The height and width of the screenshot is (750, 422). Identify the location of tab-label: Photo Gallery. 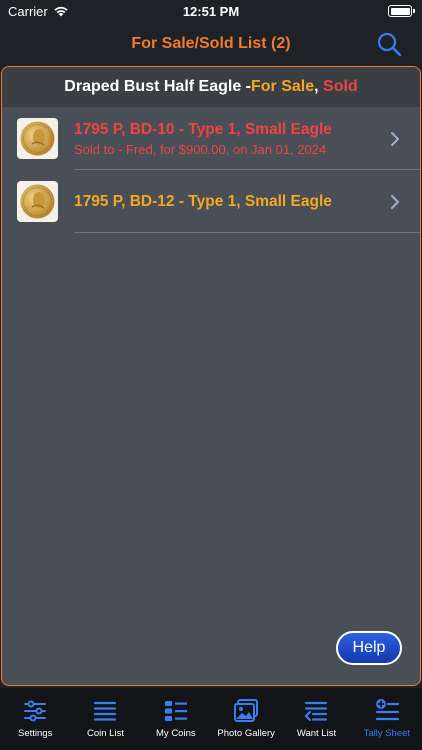
(246, 733).